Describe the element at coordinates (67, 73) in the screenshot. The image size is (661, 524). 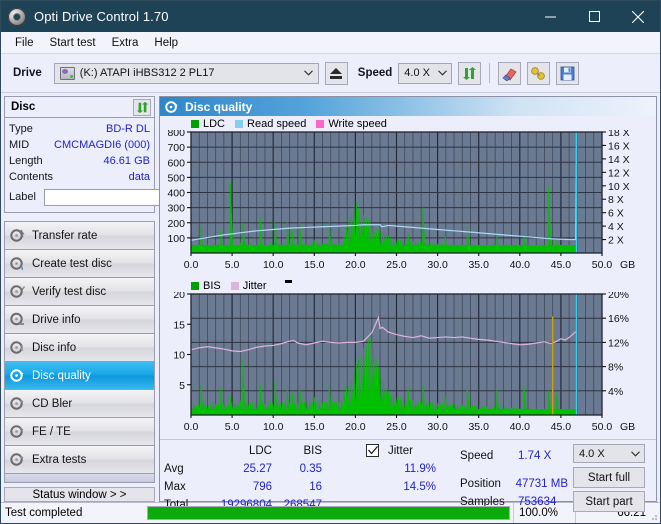
I see `drive-icon` at that location.